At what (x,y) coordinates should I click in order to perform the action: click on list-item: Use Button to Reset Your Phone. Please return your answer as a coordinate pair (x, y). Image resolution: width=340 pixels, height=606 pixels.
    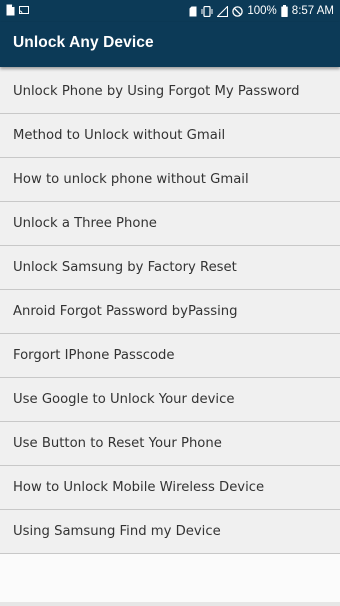
    Looking at the image, I should click on (170, 444).